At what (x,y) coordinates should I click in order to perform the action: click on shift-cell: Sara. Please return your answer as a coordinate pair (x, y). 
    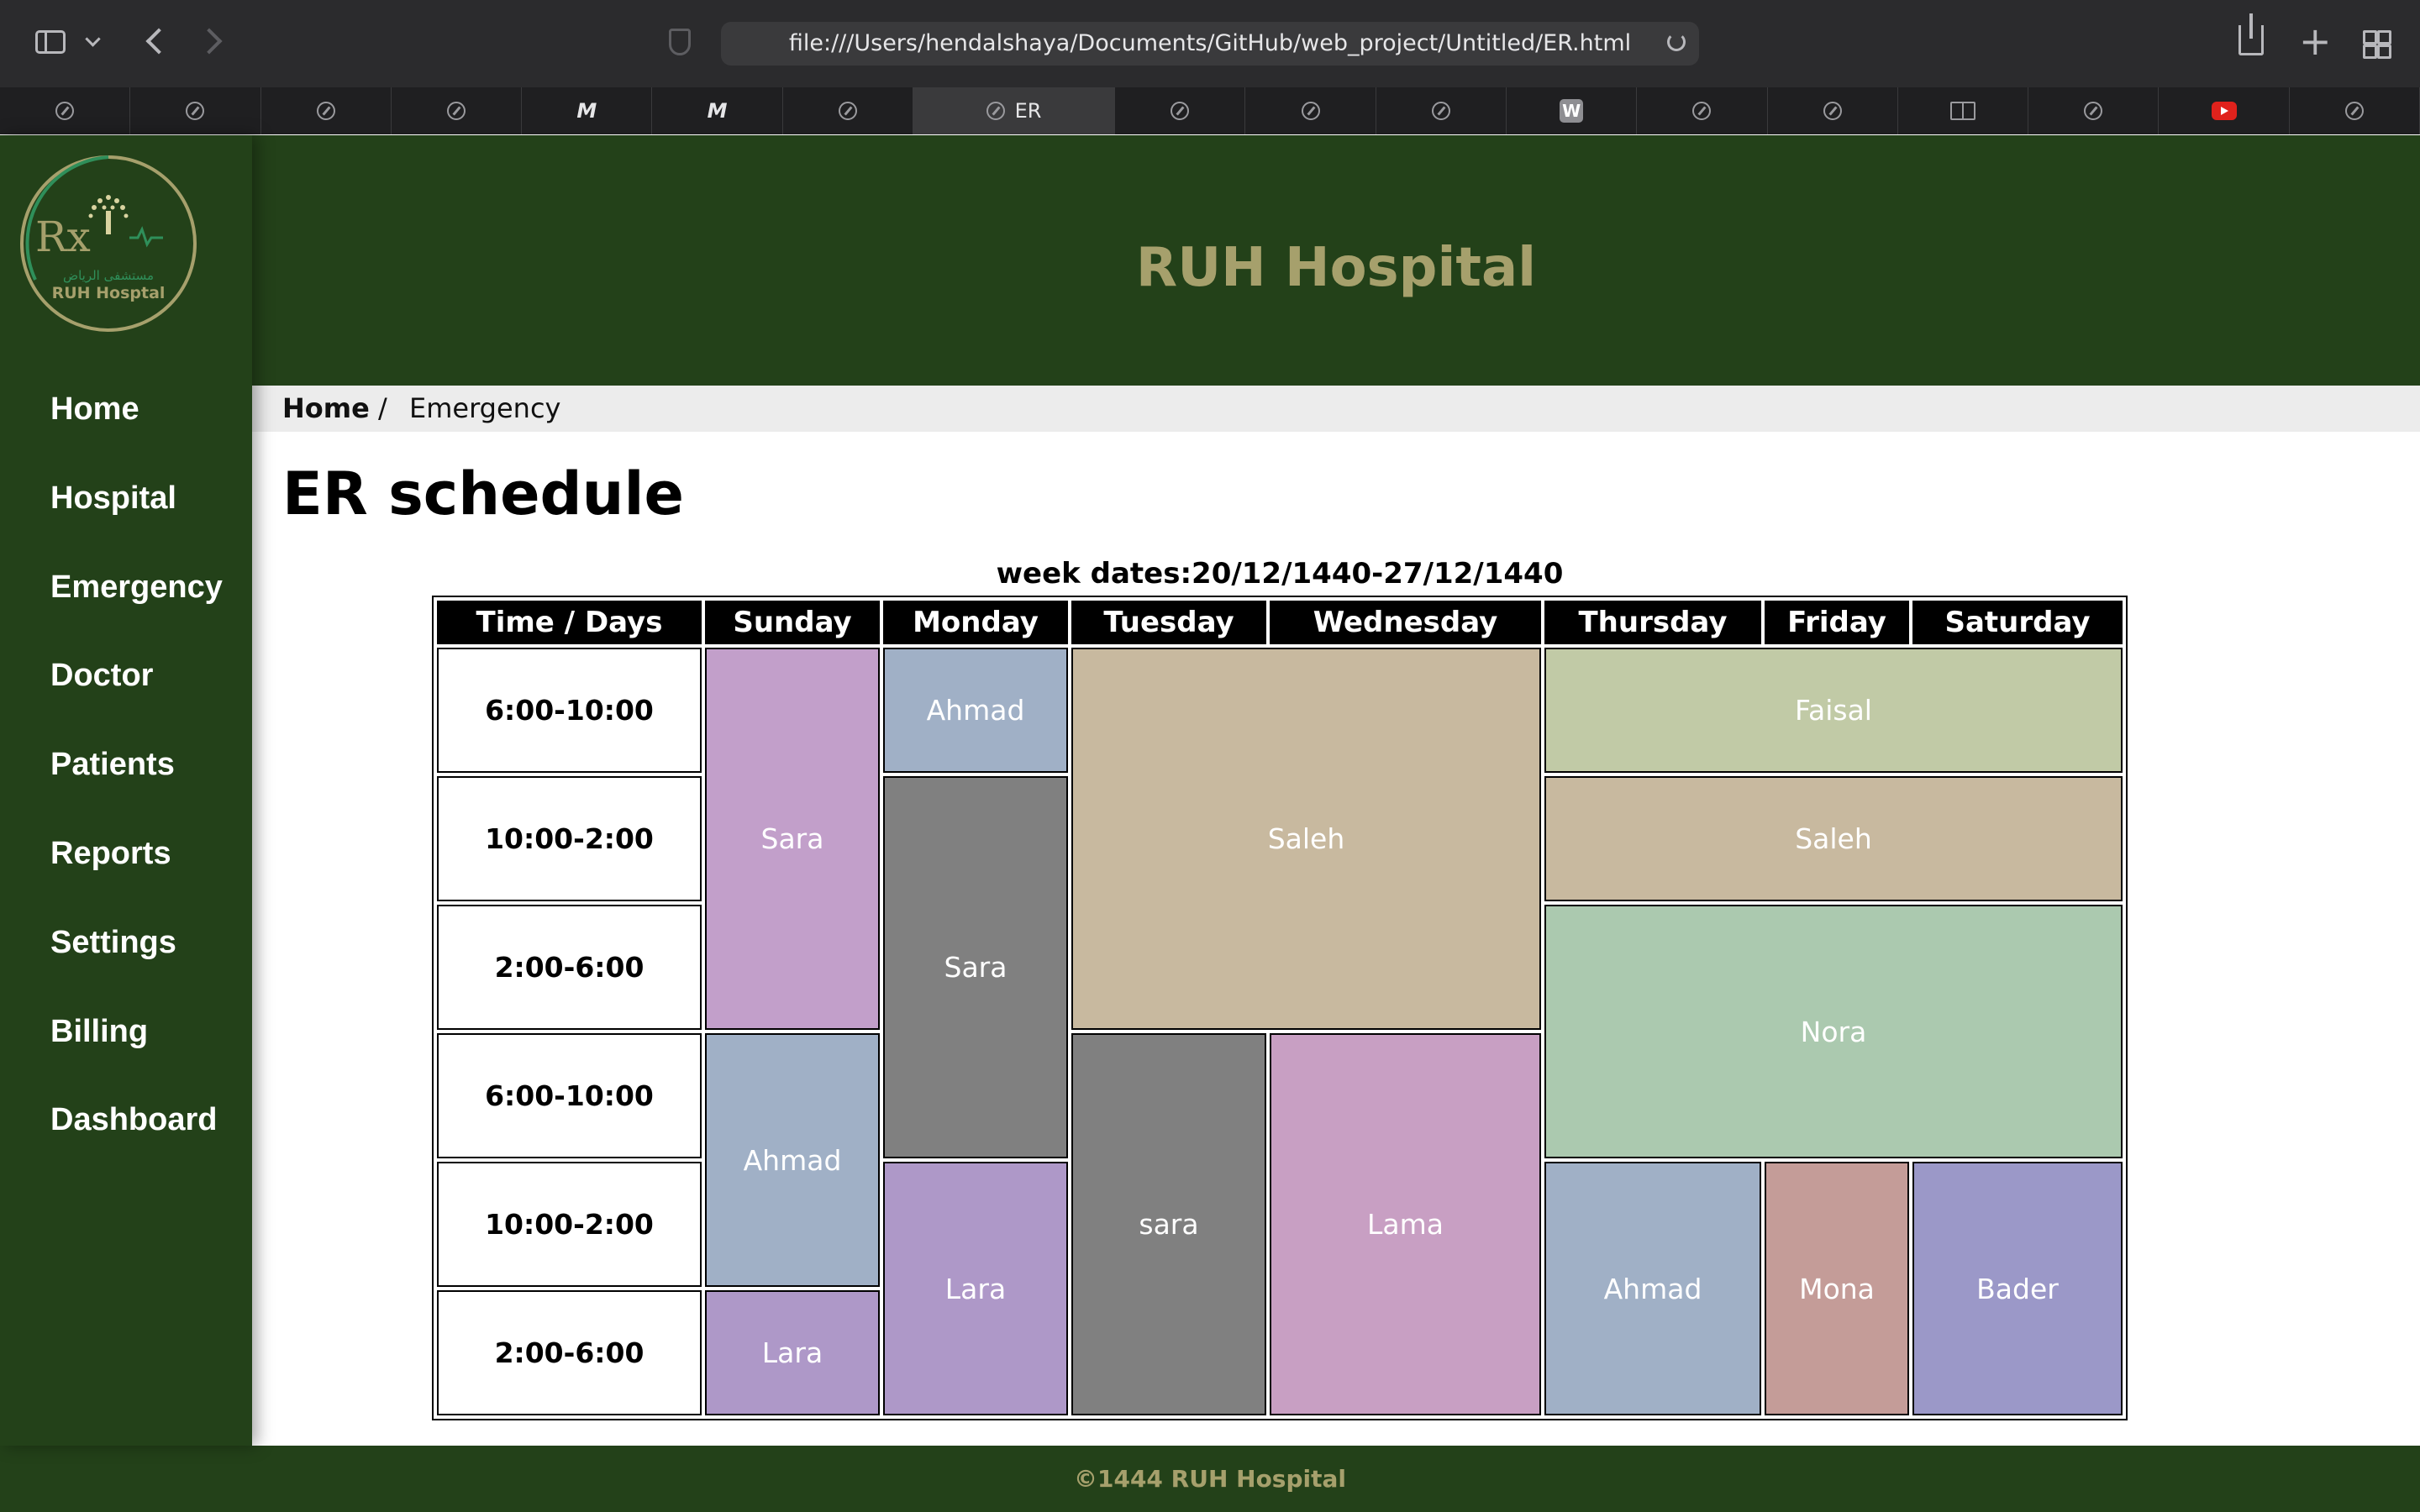
    Looking at the image, I should click on (975, 967).